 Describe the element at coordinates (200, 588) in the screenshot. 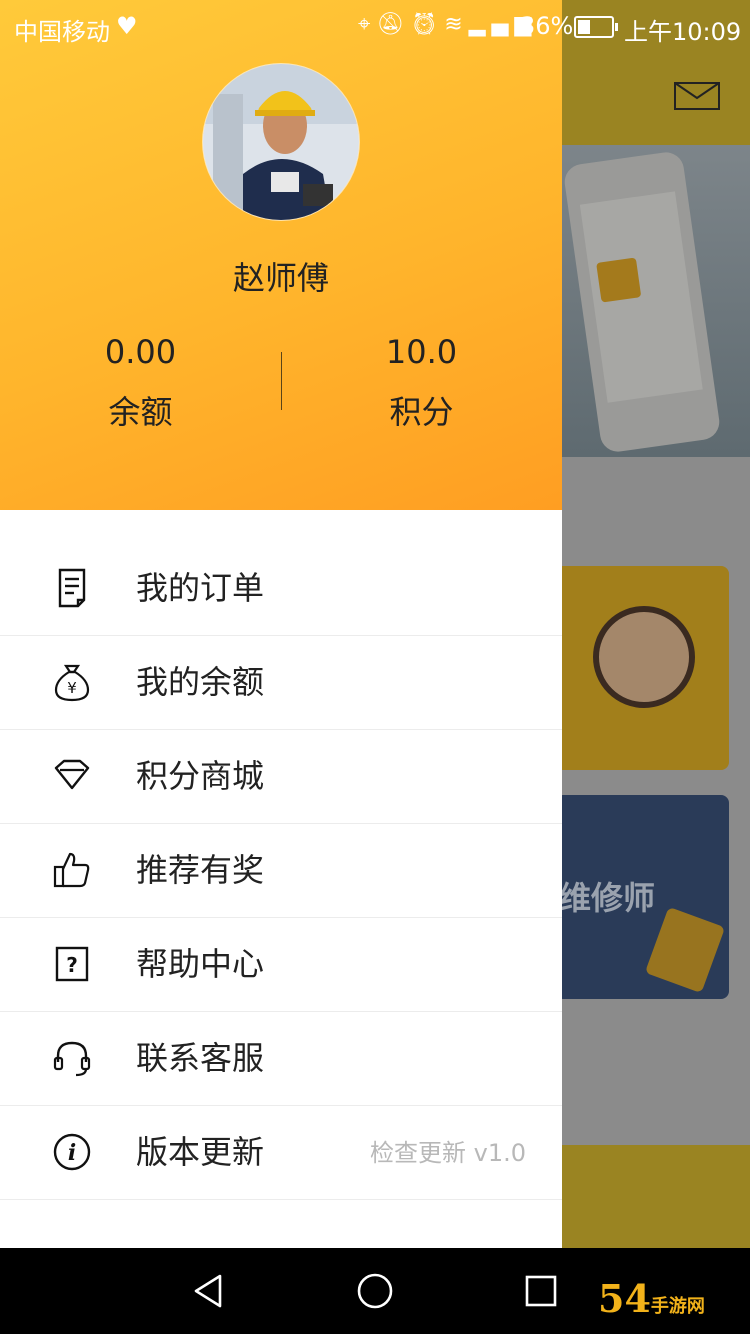

I see `menu-label: 我的订单` at that location.